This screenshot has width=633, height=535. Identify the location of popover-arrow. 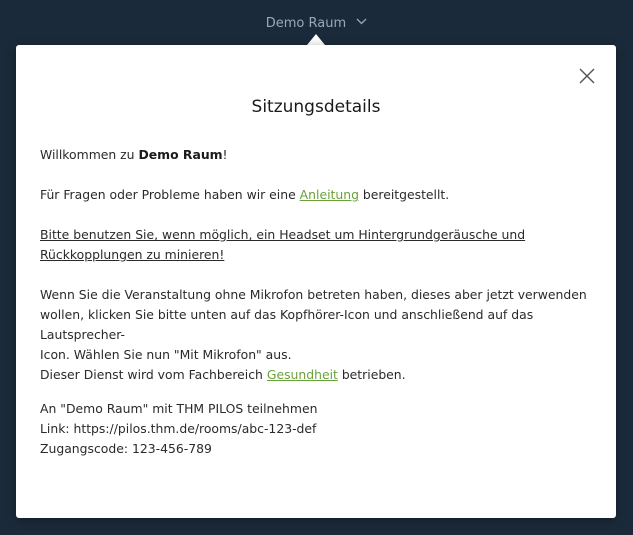
(316, 39).